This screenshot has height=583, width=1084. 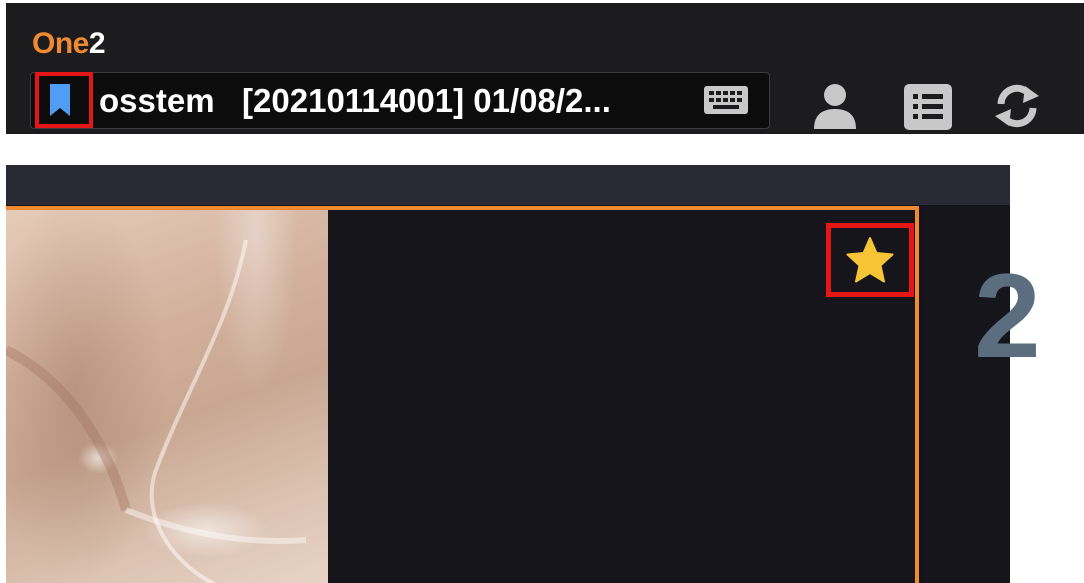 I want to click on bookmark-icon, so click(x=60, y=100).